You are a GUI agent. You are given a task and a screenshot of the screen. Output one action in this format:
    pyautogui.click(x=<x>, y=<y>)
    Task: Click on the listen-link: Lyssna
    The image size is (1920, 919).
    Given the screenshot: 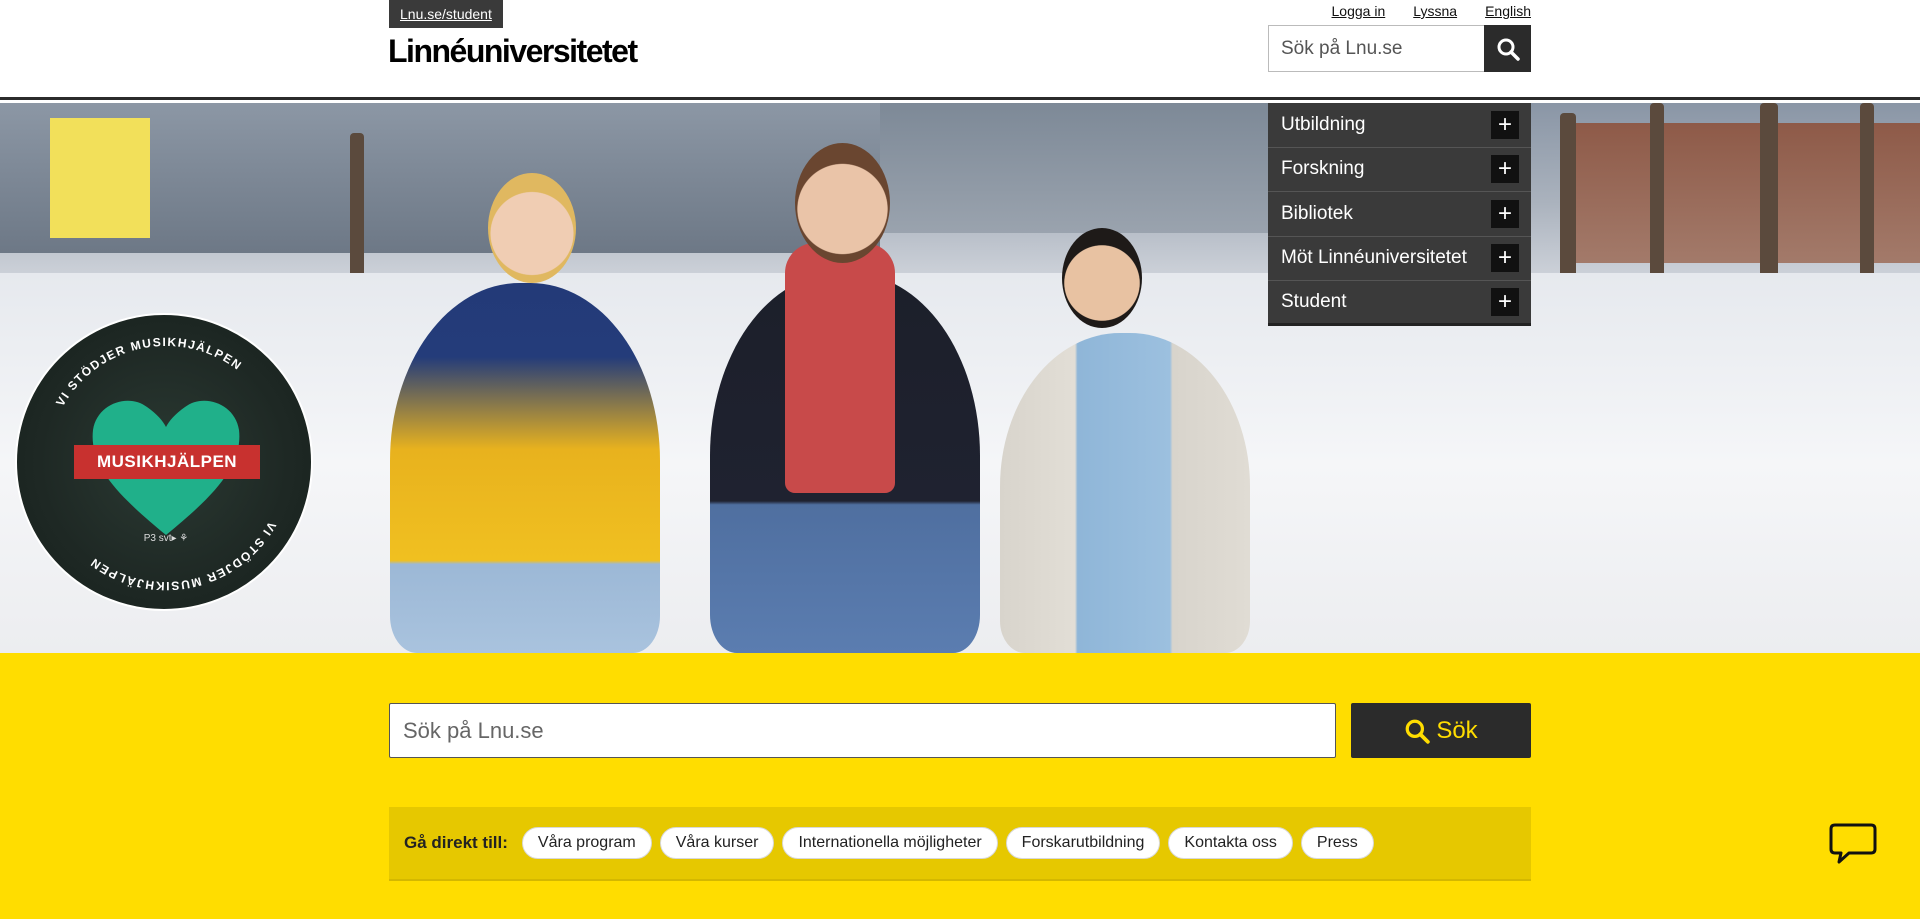 What is the action you would take?
    pyautogui.click(x=1435, y=11)
    